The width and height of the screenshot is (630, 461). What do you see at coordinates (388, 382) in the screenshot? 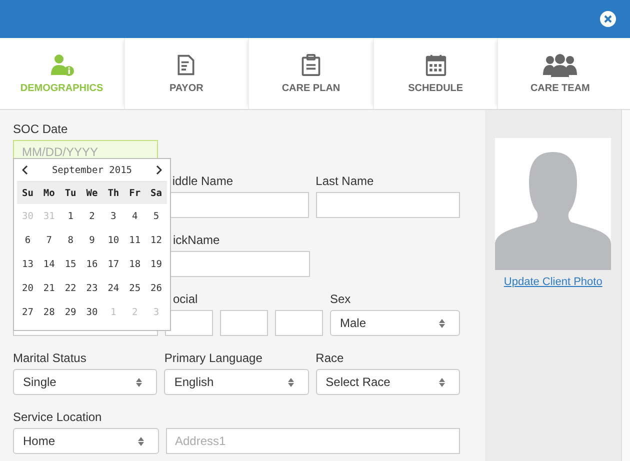
I see `select-dropdown: Select Race` at bounding box center [388, 382].